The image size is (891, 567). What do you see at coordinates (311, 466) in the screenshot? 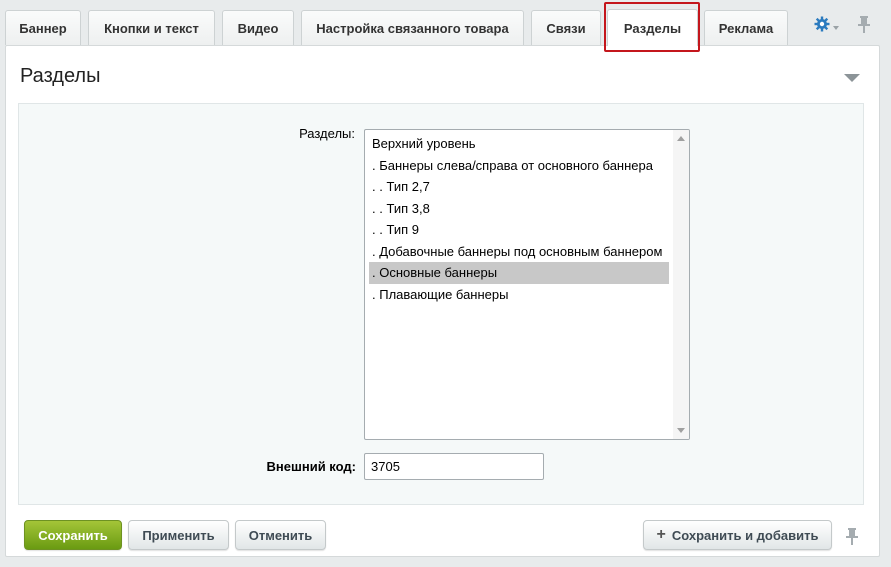
I see `external-code-label: Внешний код:` at bounding box center [311, 466].